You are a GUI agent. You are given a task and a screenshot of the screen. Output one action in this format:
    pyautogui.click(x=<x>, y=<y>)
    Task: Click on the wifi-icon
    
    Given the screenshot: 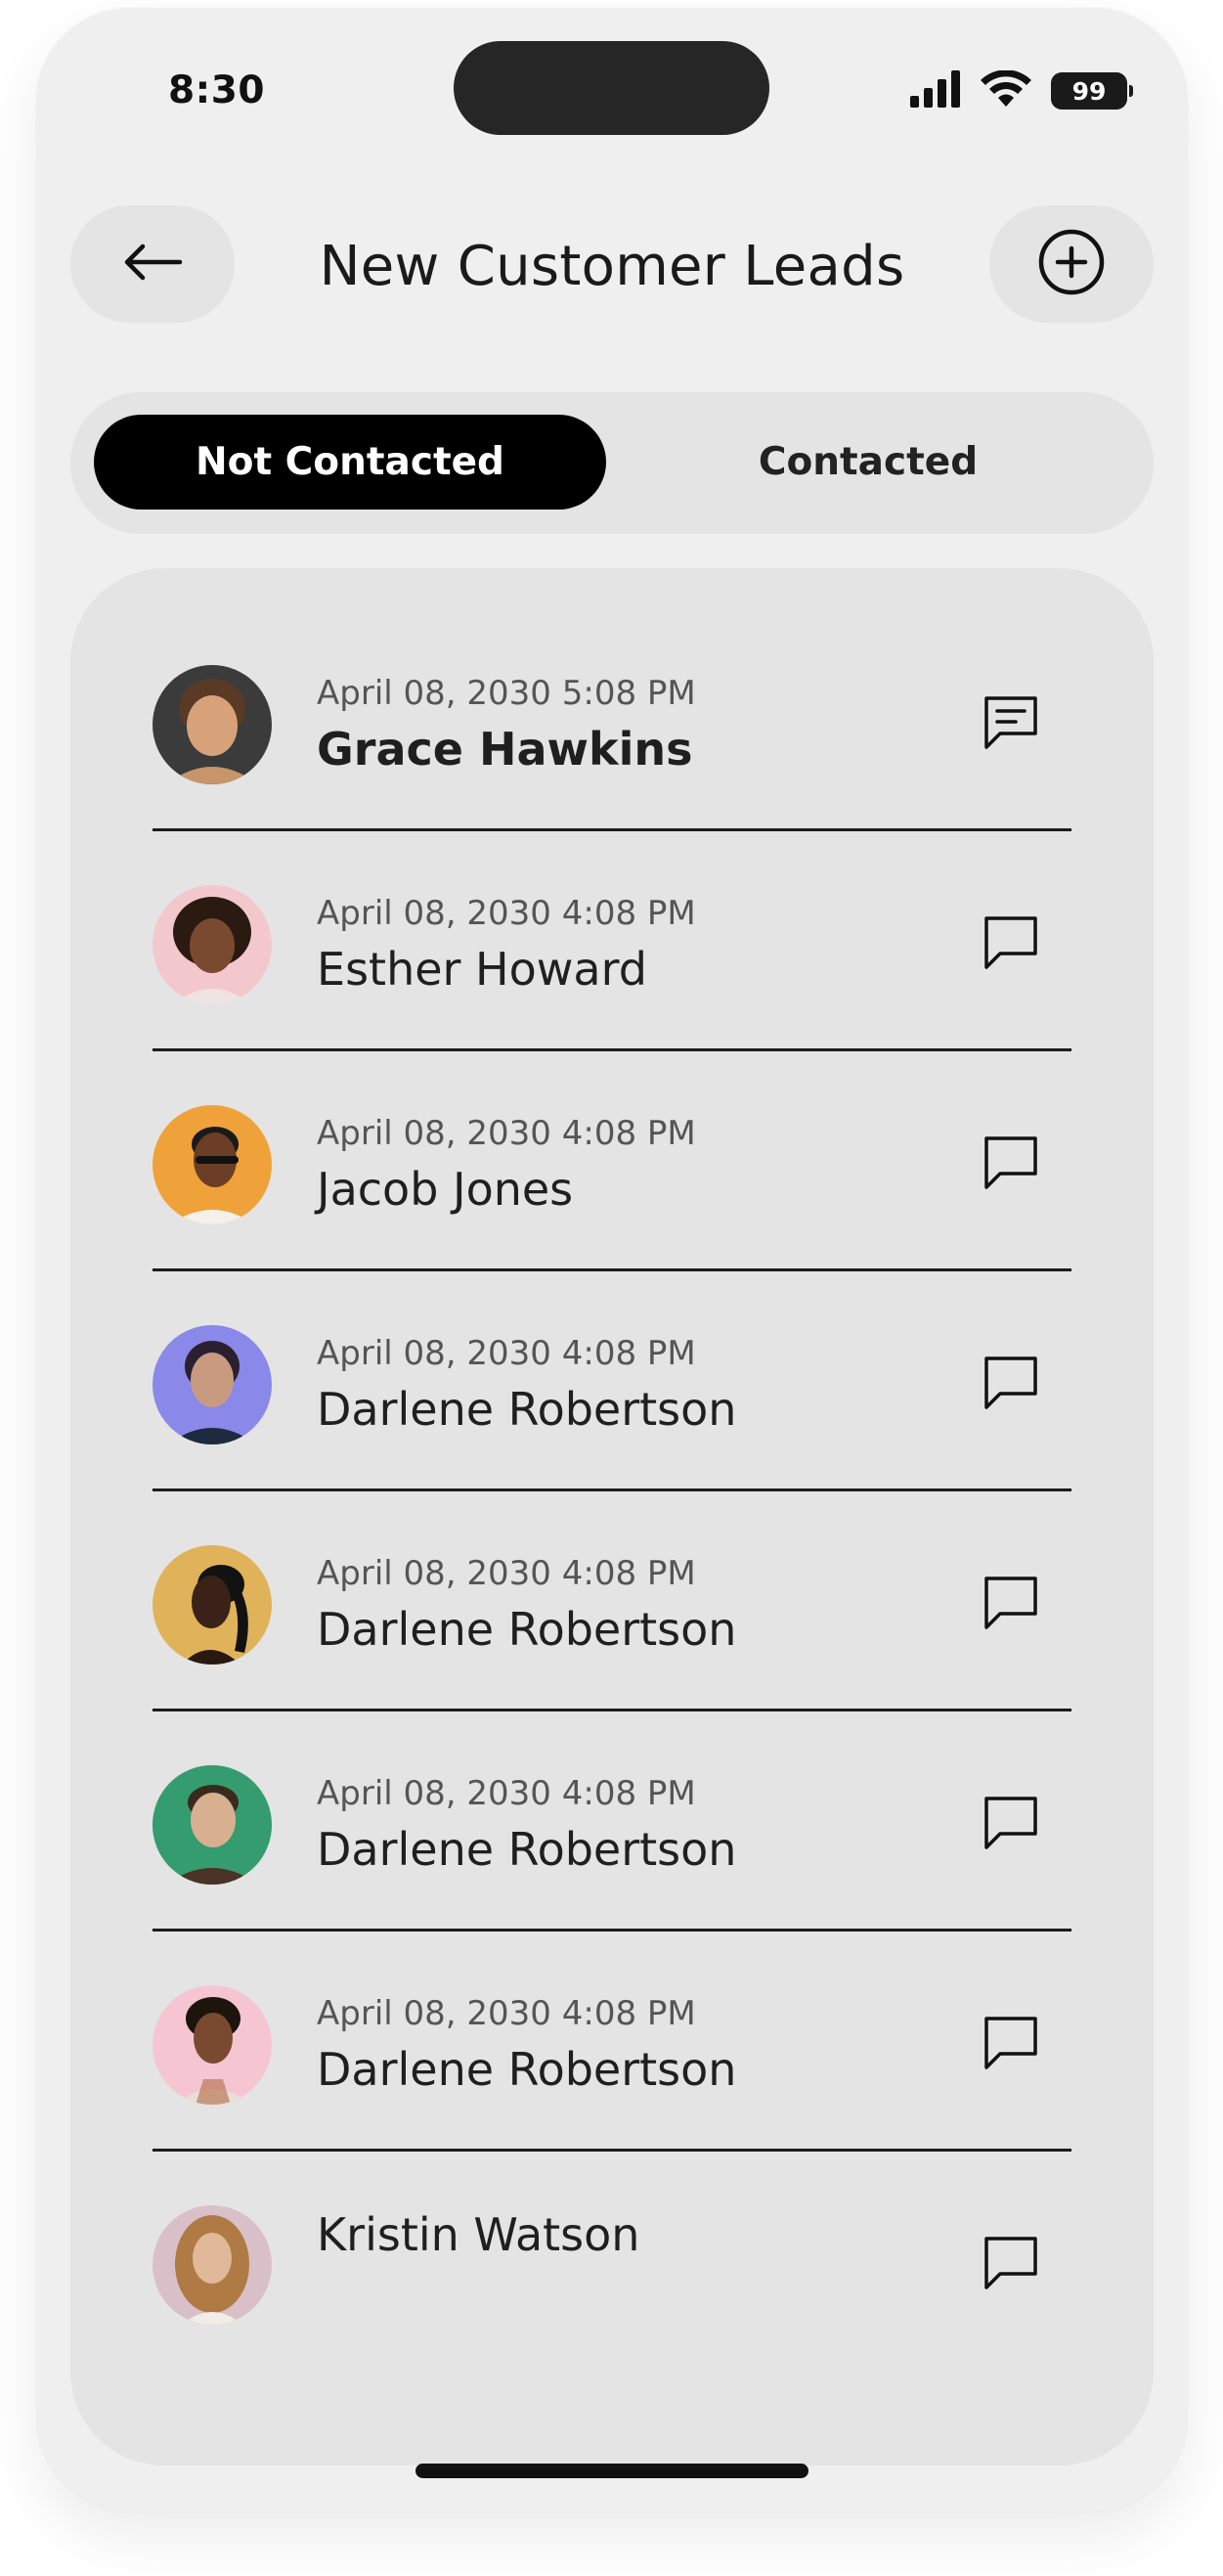 What is the action you would take?
    pyautogui.click(x=1006, y=90)
    